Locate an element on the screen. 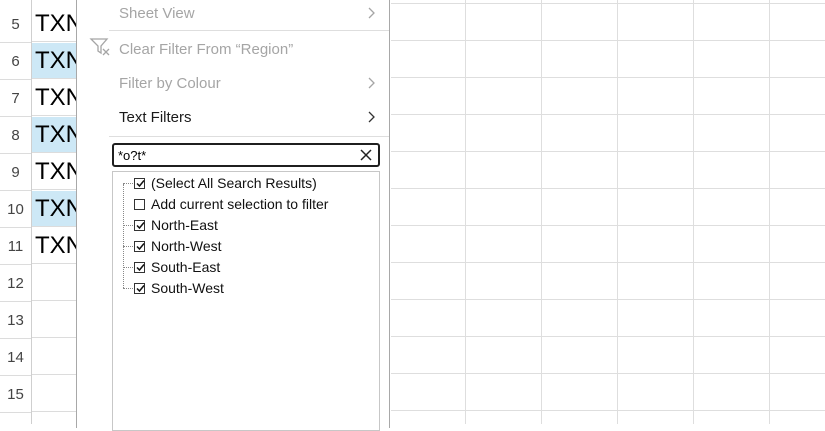 This screenshot has width=825, height=431. row-header: 9 is located at coordinates (15, 172).